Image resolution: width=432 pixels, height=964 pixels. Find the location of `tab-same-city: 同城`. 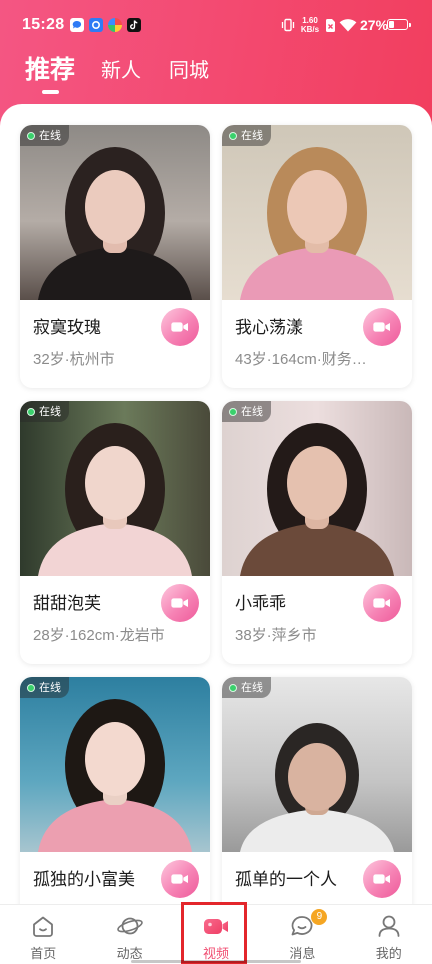

tab-same-city: 同城 is located at coordinates (189, 71).